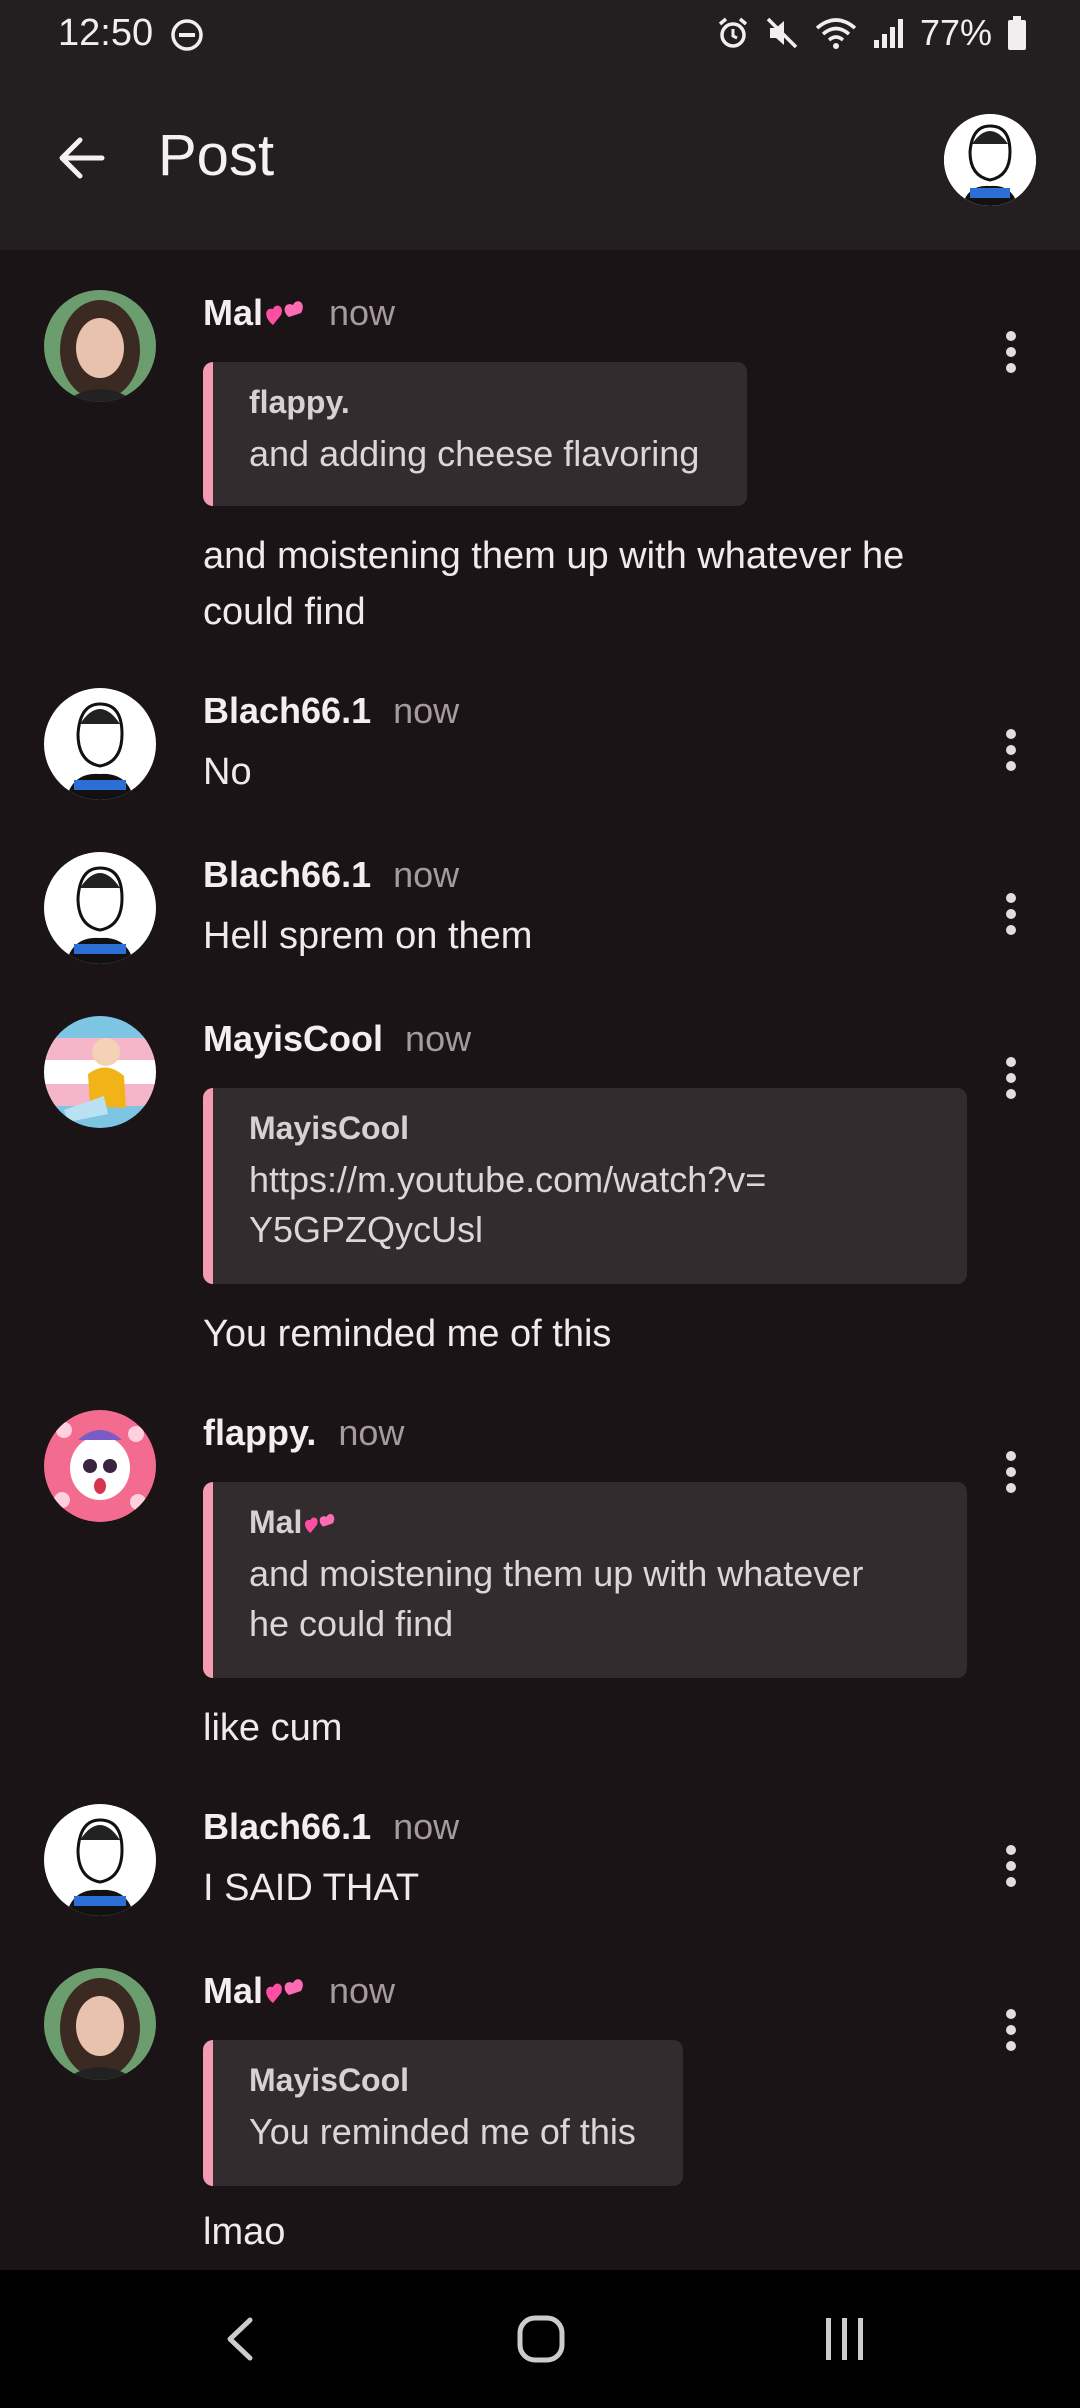  Describe the element at coordinates (888, 33) in the screenshot. I see `signal-icon` at that location.